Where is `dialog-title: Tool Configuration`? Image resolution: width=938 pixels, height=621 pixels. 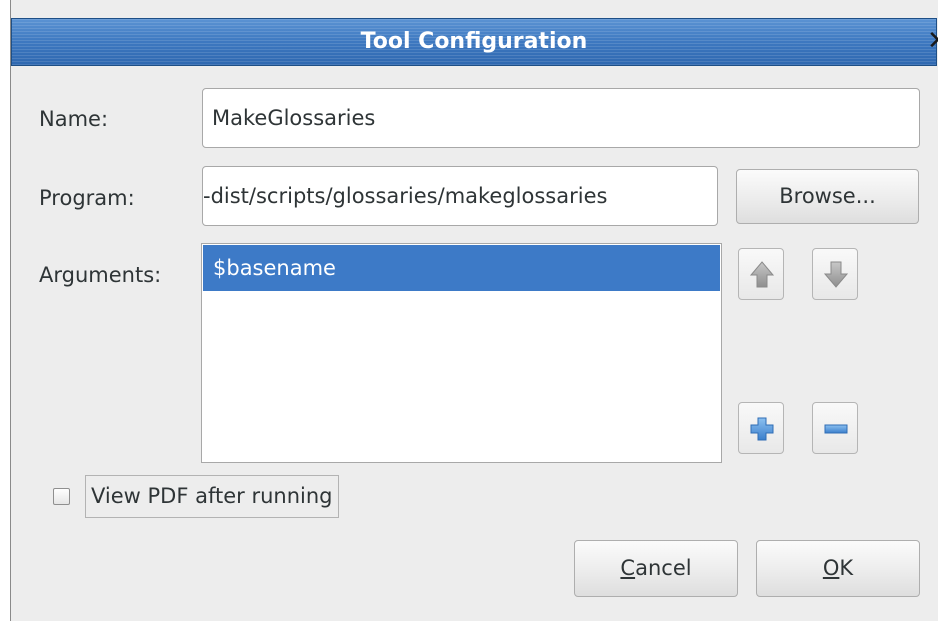
dialog-title: Tool Configuration is located at coordinates (474, 41).